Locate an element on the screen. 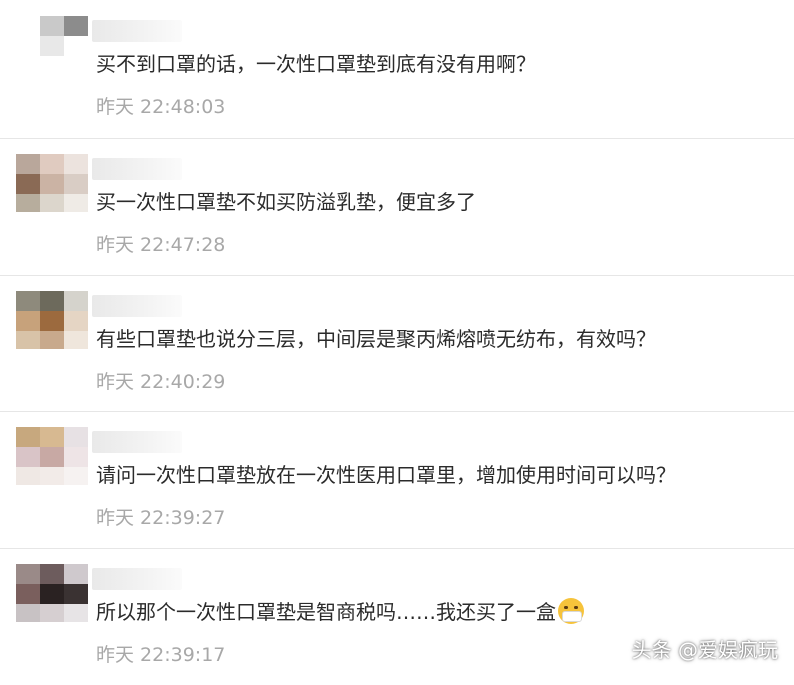 This screenshot has height=685, width=794. comment-text: 买不到口罩的话，一次性口罩垫到底有没有用啊？ is located at coordinates (316, 64).